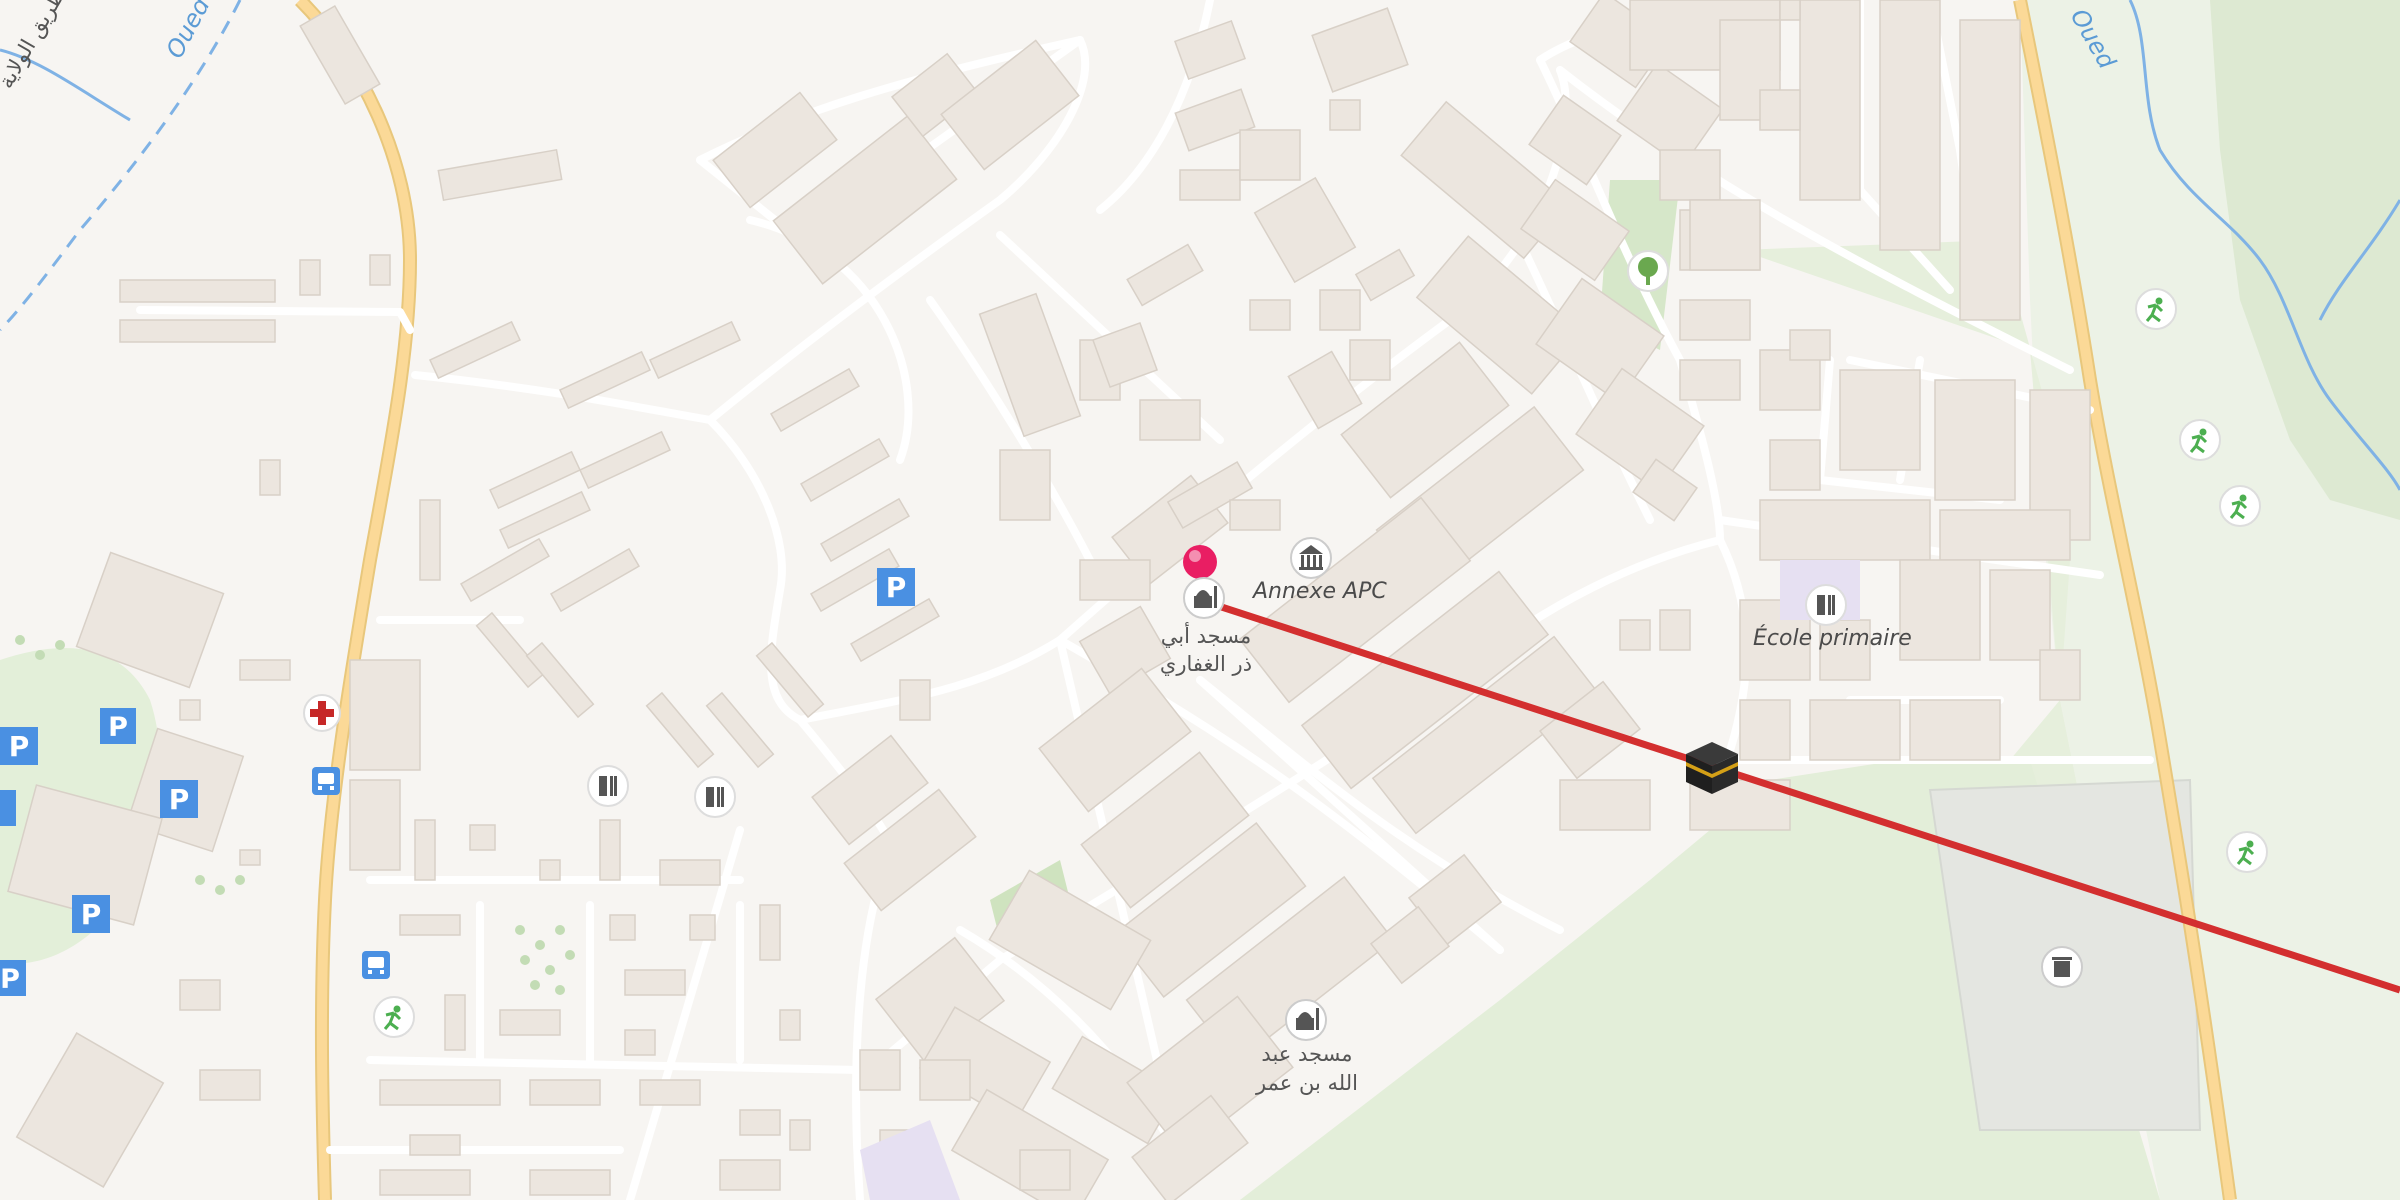 The height and width of the screenshot is (1200, 2400). What do you see at coordinates (1306, 1083) in the screenshot?
I see `label-mosque-2-line2: الله بن عمر` at bounding box center [1306, 1083].